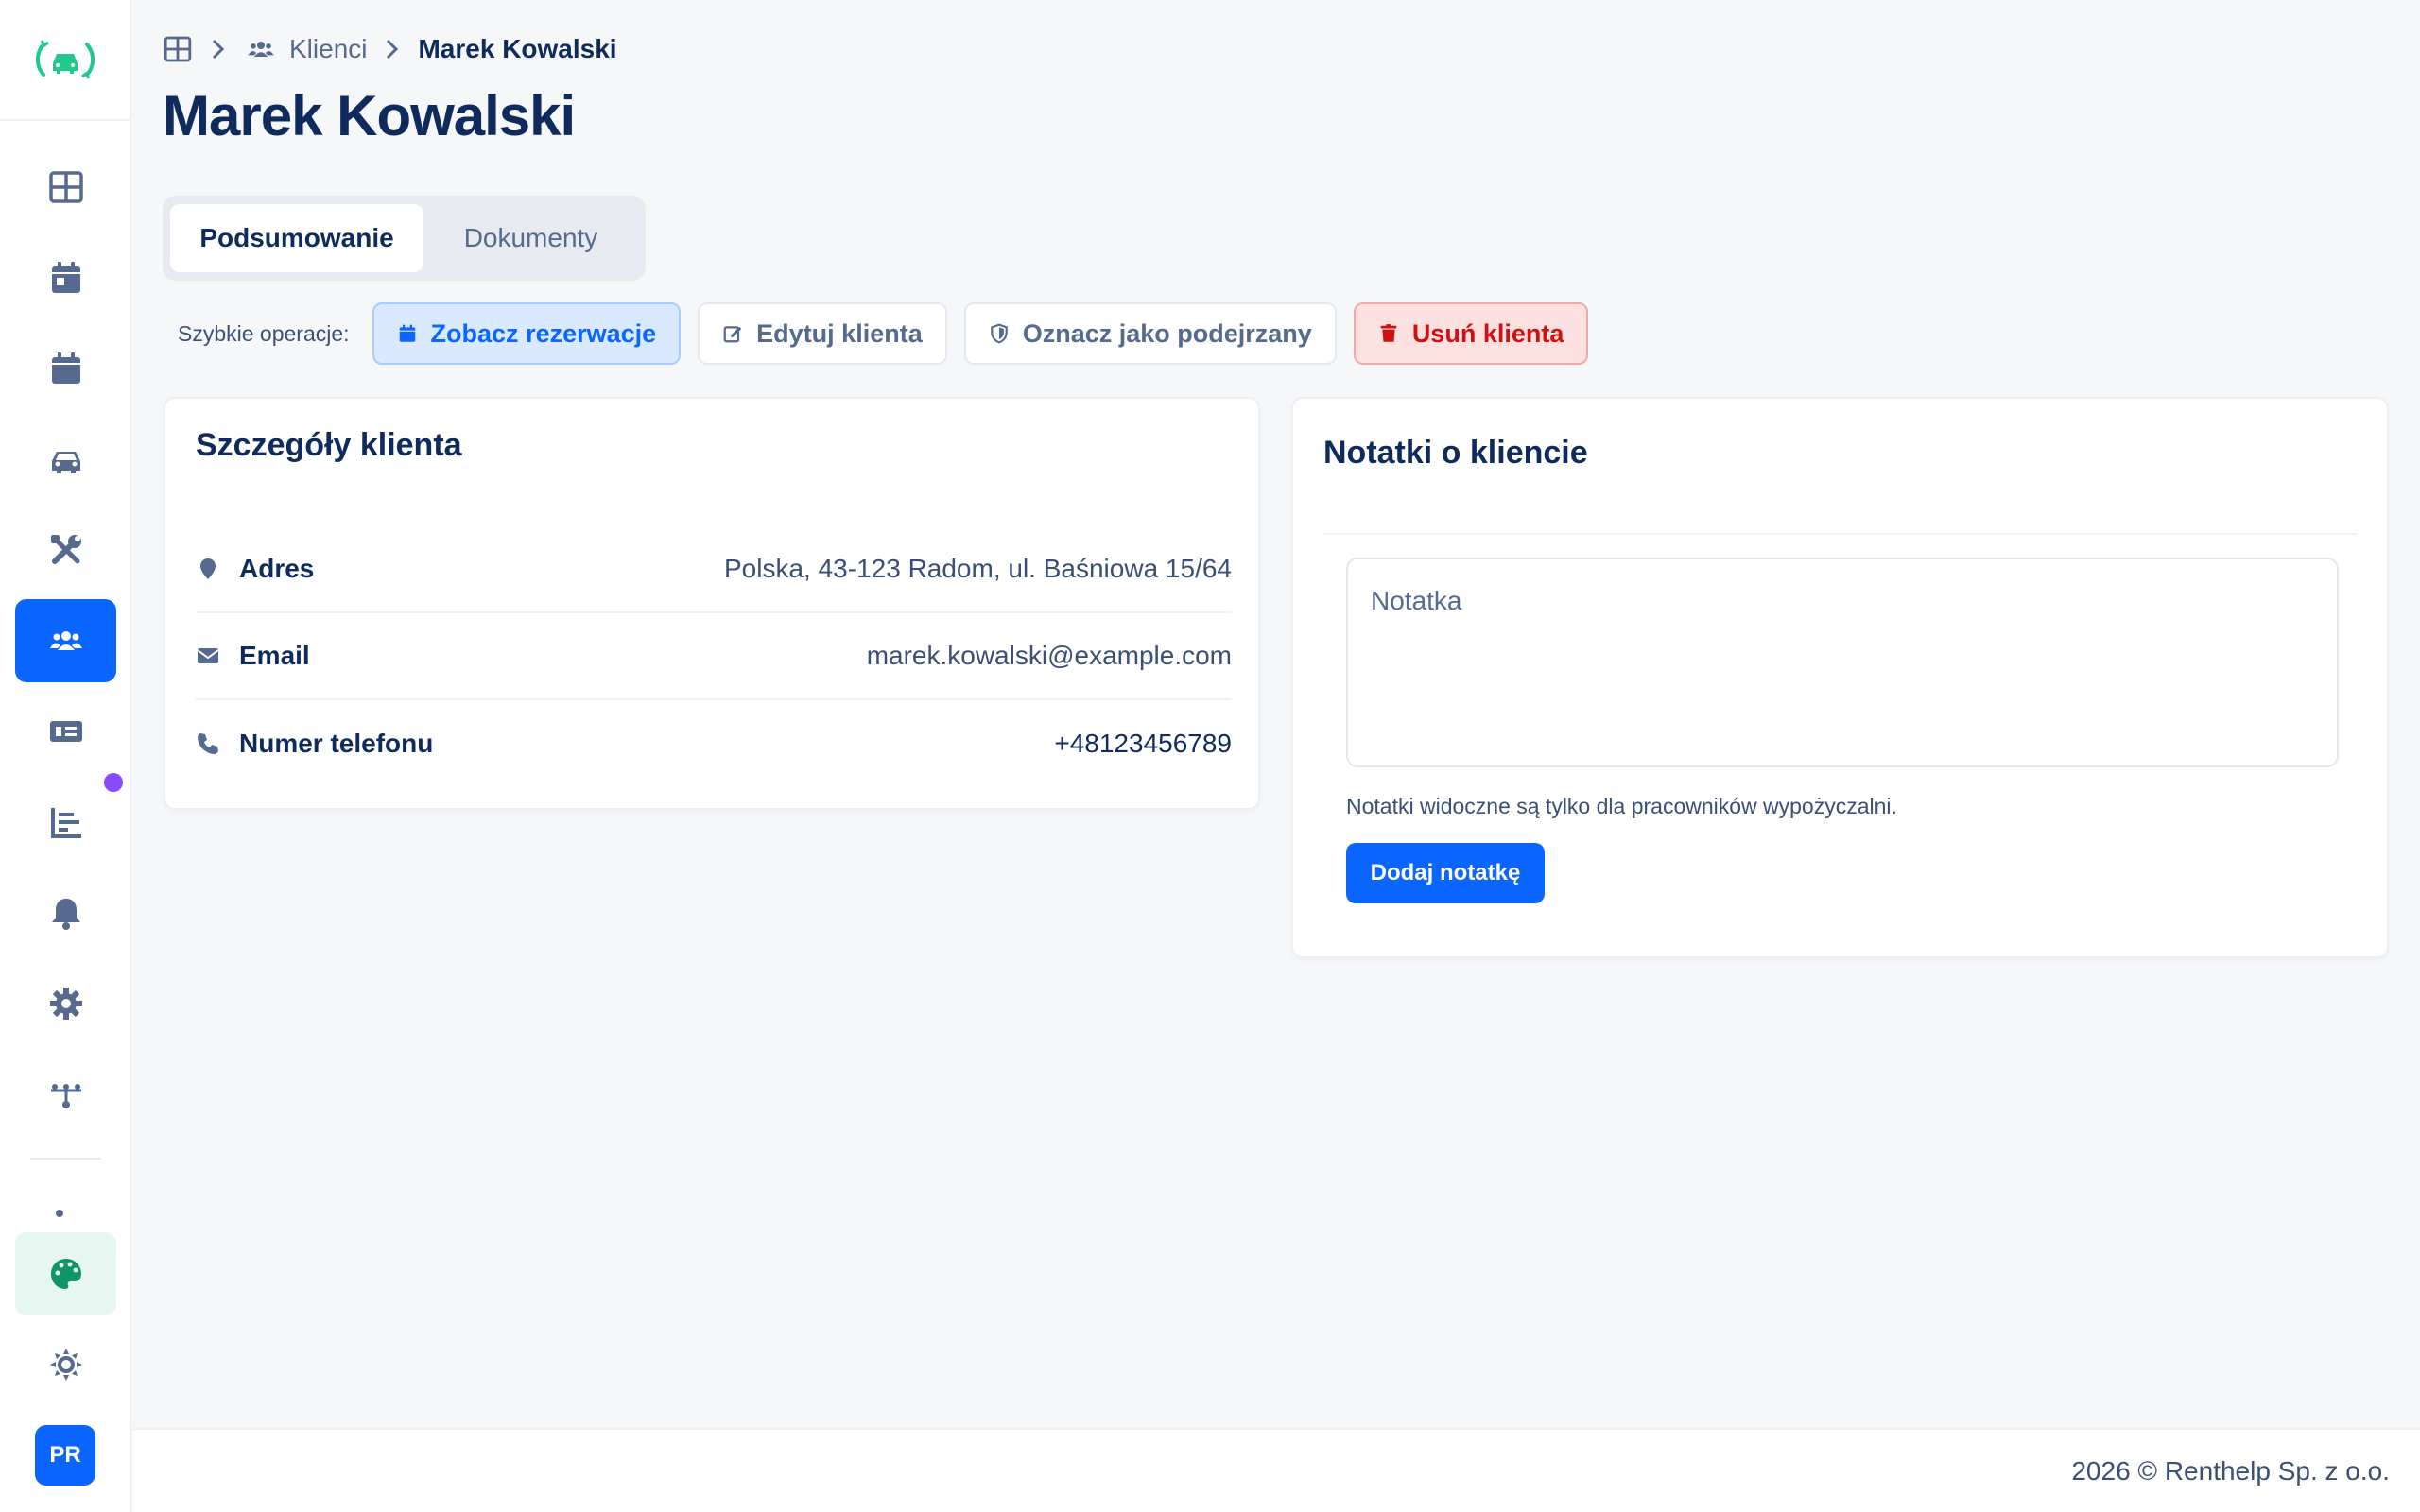 This screenshot has width=2420, height=1512. I want to click on bell-icon, so click(65, 914).